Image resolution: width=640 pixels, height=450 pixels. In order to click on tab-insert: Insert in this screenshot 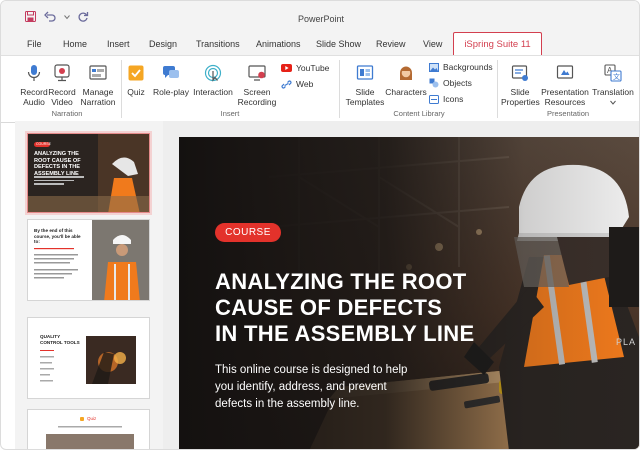, I will do `click(118, 44)`.